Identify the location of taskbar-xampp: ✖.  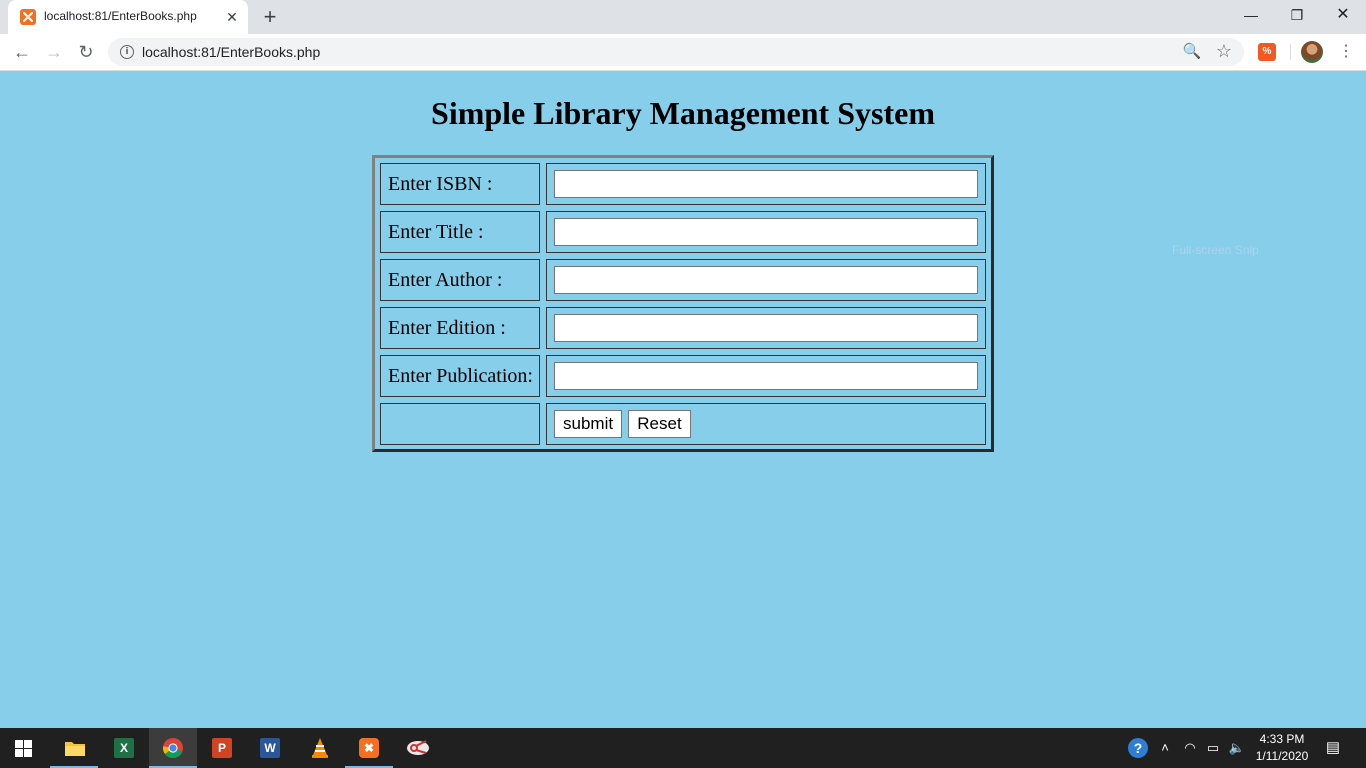
(369, 748).